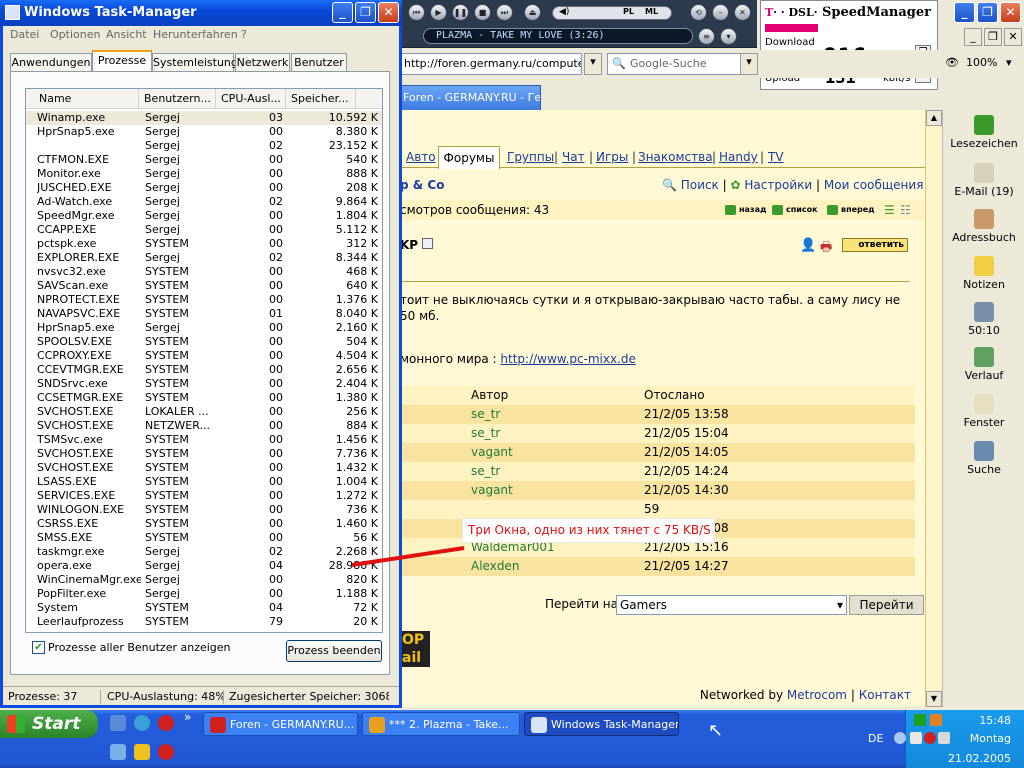 The height and width of the screenshot is (768, 1024). Describe the element at coordinates (204, 188) in the screenshot. I see `process-row: JUSCHED.EXE Sergej 00 208 K` at that location.